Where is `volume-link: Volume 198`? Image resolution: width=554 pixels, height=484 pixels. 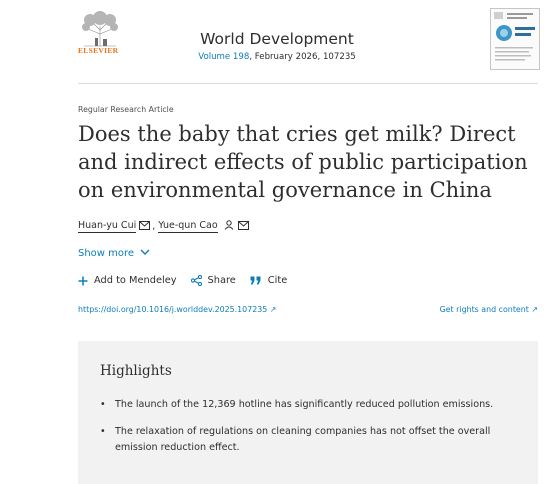 volume-link: Volume 198 is located at coordinates (223, 57).